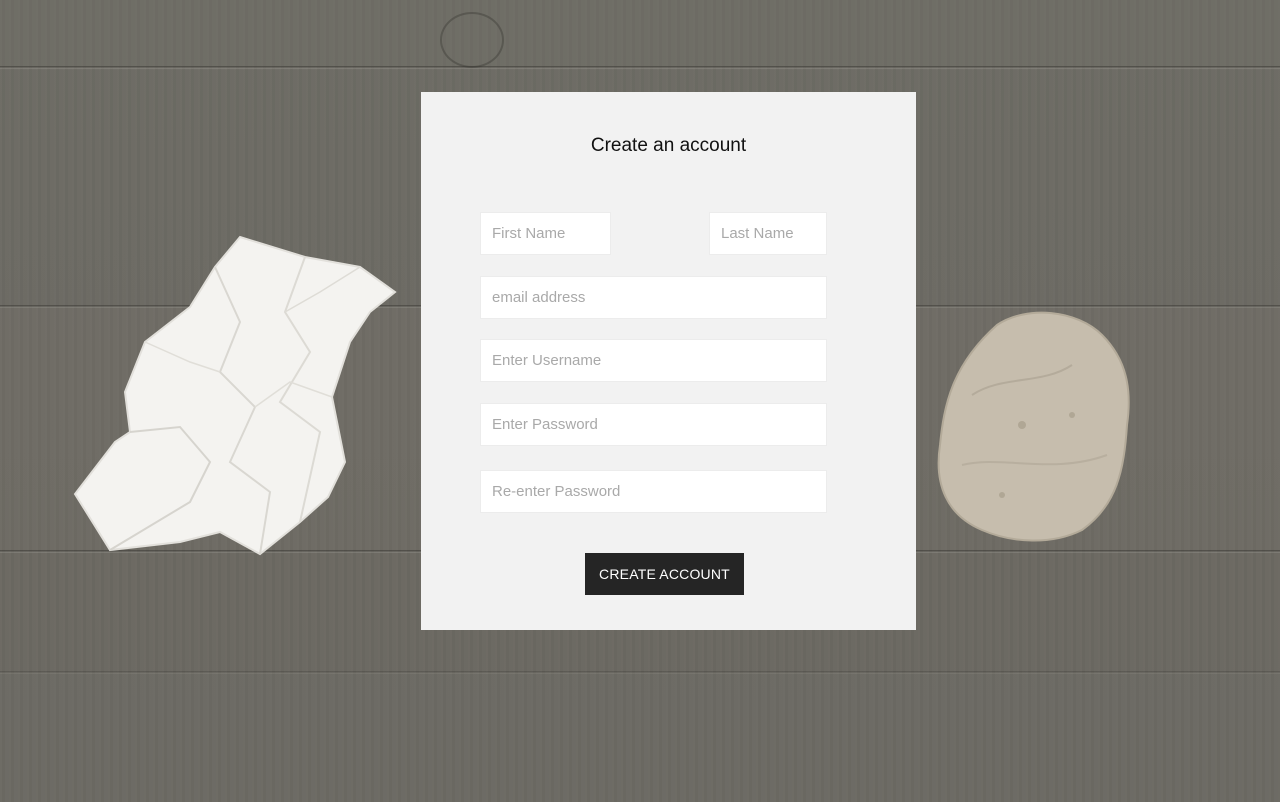 The height and width of the screenshot is (802, 1280). I want to click on create-account-button: CREATE ACCOUNT, so click(664, 574).